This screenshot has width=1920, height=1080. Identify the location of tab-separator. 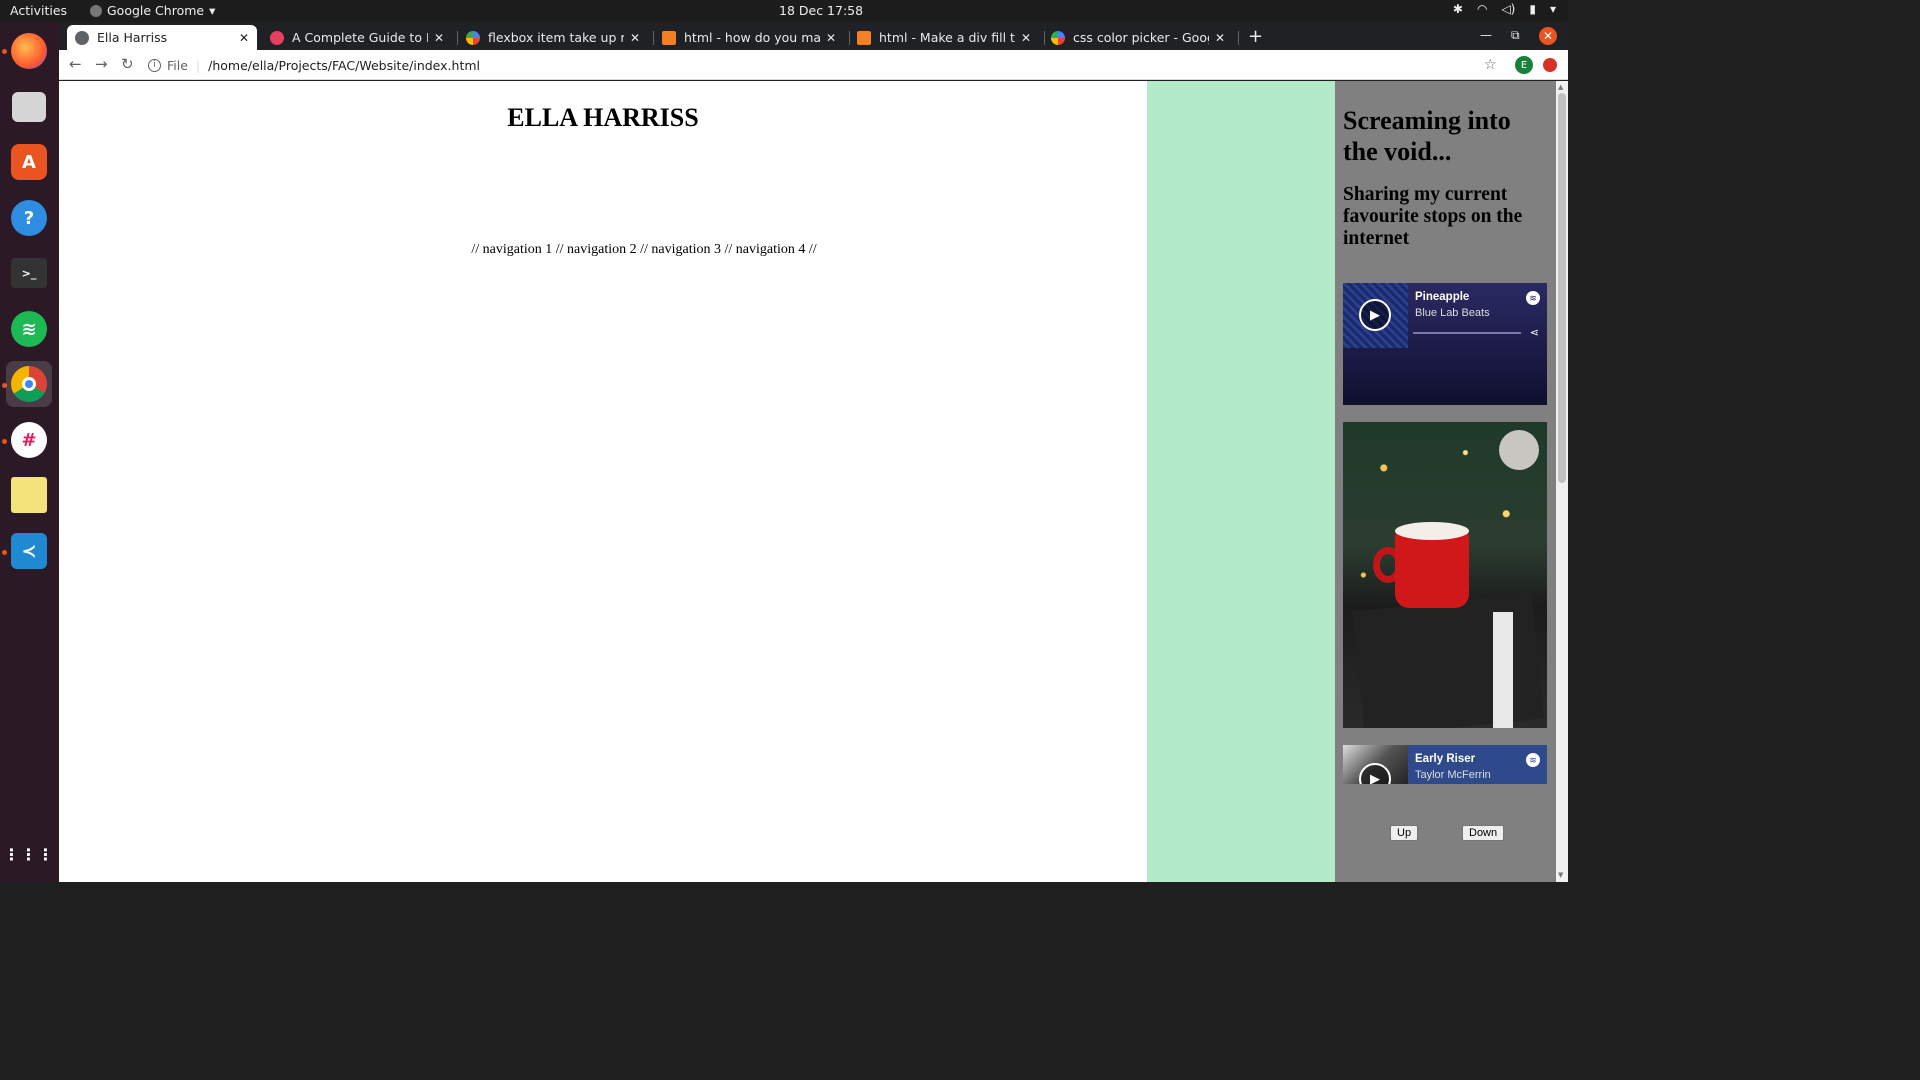
(1238, 38).